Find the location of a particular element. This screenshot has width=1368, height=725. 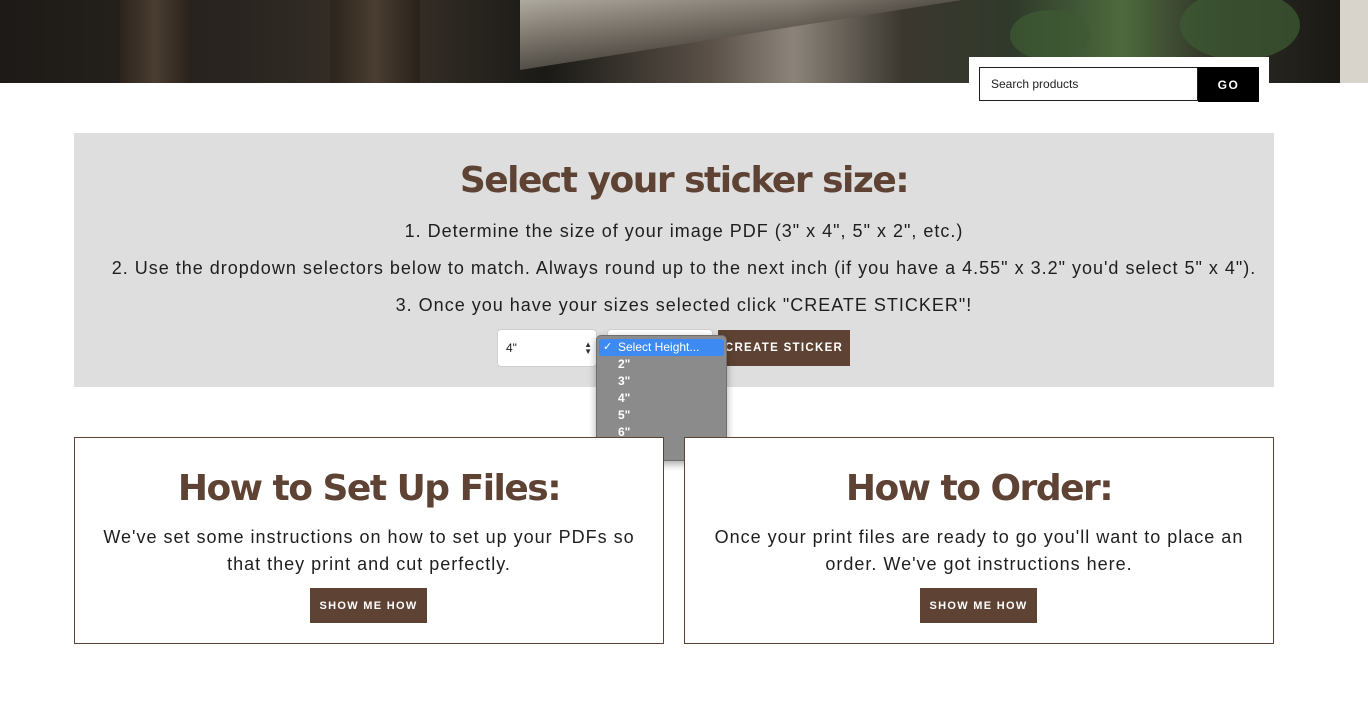

width-select: 4" ▲ ▼ is located at coordinates (547, 348).